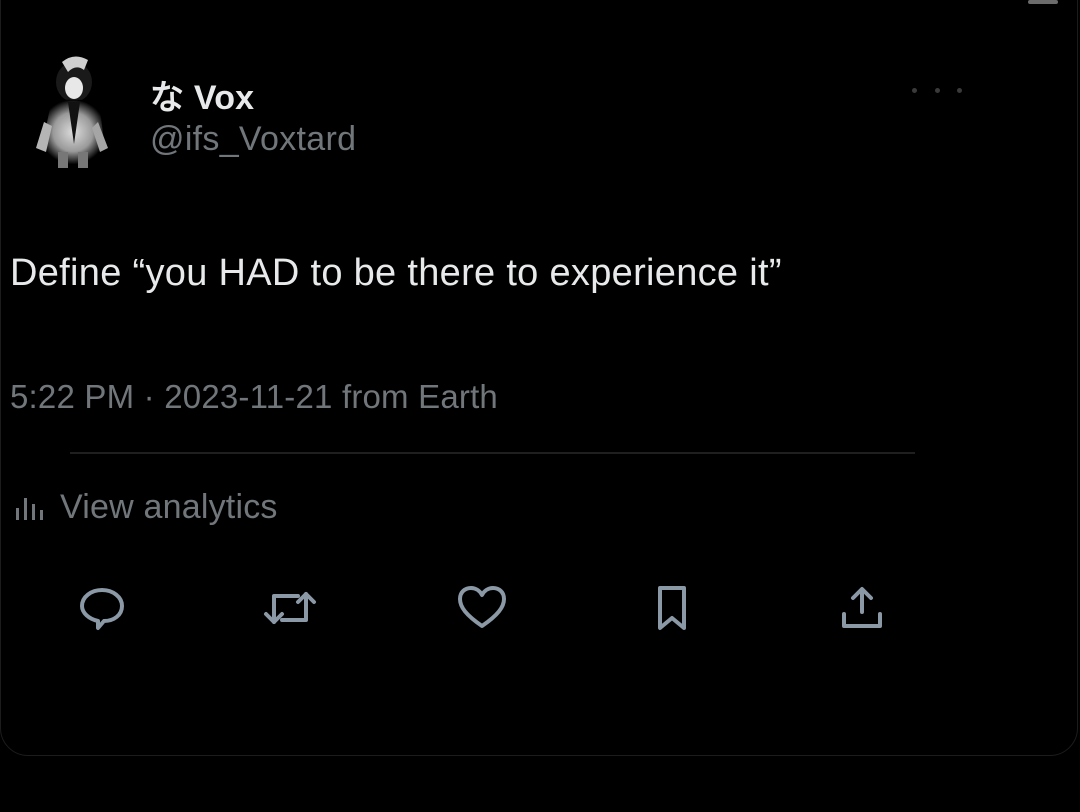 This screenshot has width=1080, height=812. I want to click on bookmark-icon, so click(672, 608).